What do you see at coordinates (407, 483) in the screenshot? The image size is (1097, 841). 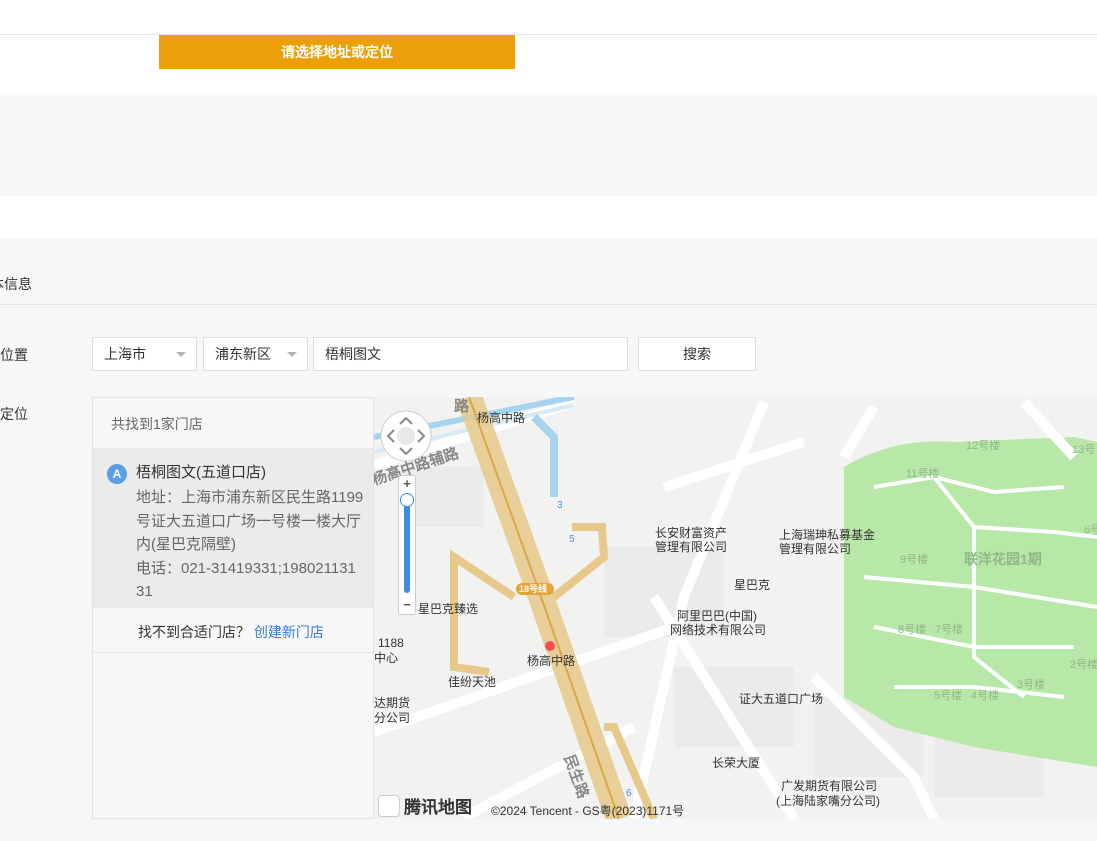 I see `zoom-in-button: +` at bounding box center [407, 483].